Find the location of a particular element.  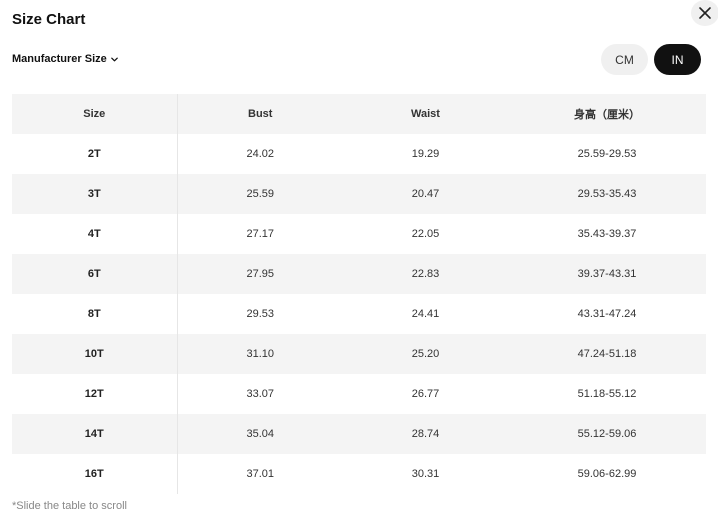

cell-height: 47.24-51.18 is located at coordinates (607, 354).